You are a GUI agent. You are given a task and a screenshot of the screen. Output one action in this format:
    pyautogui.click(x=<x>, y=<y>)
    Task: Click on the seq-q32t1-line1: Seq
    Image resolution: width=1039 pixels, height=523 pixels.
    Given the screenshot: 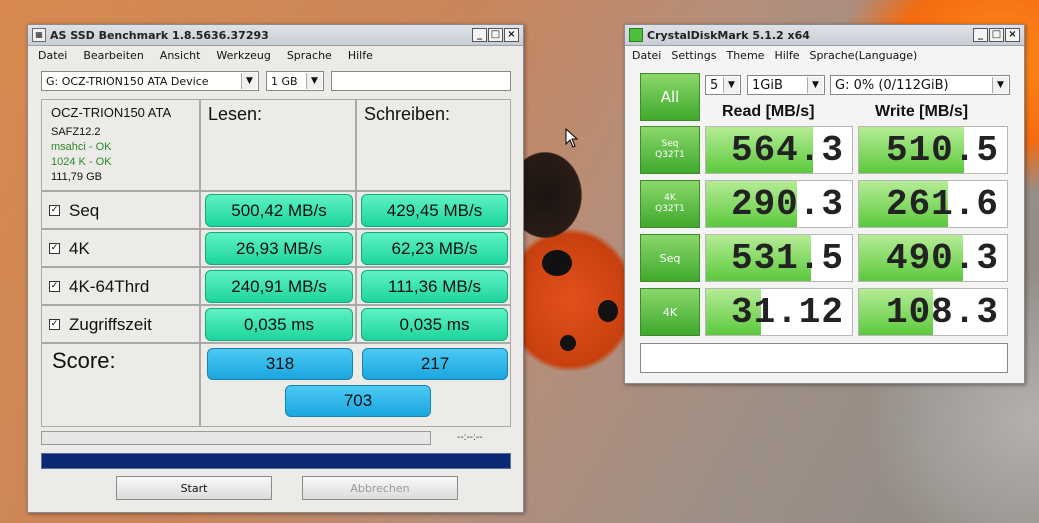 What is the action you would take?
    pyautogui.click(x=670, y=144)
    